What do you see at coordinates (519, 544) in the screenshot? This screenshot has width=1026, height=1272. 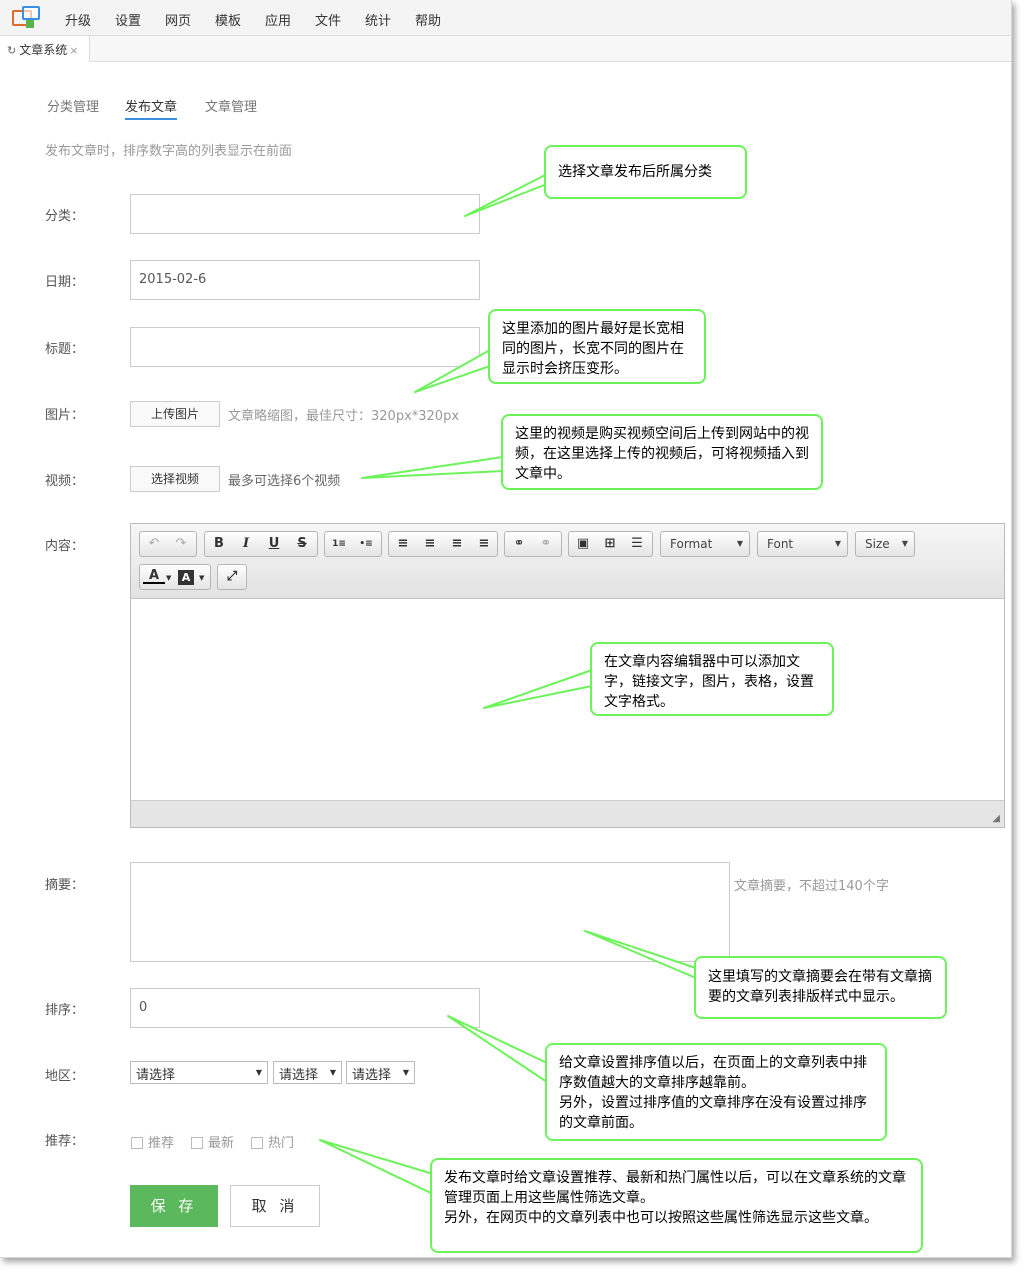 I see `link-icon: ⚭` at bounding box center [519, 544].